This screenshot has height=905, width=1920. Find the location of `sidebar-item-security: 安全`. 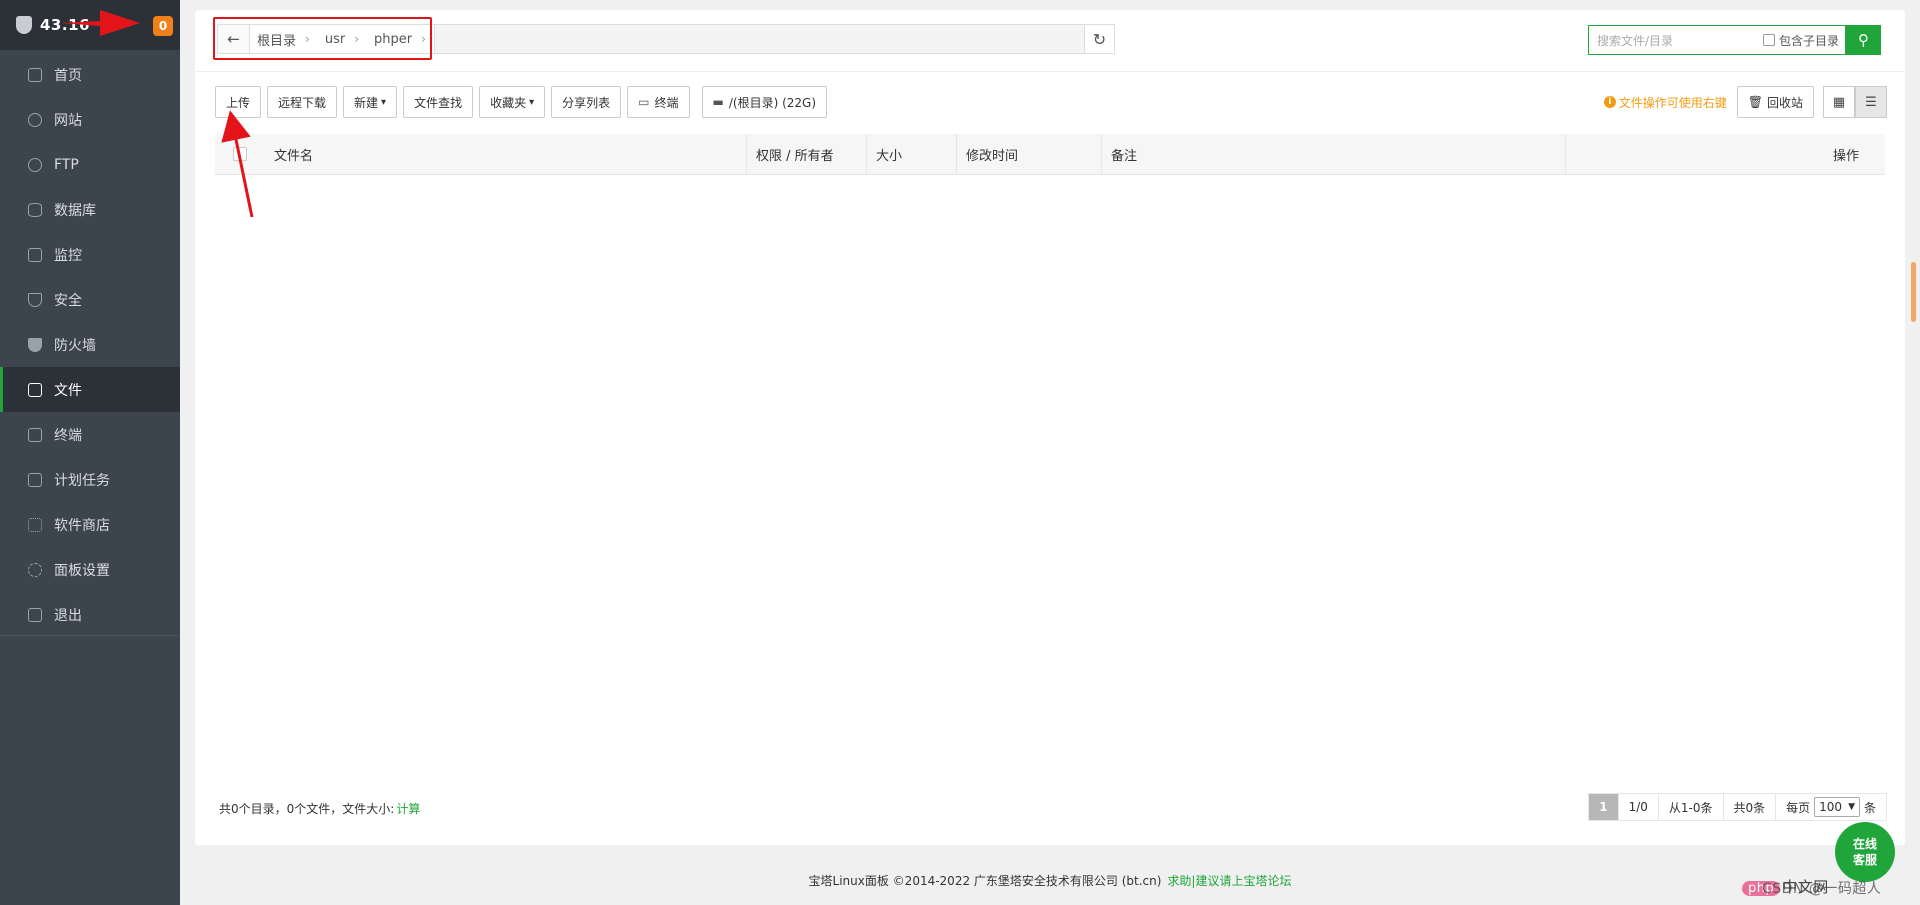

sidebar-item-security: 安全 is located at coordinates (90, 299).